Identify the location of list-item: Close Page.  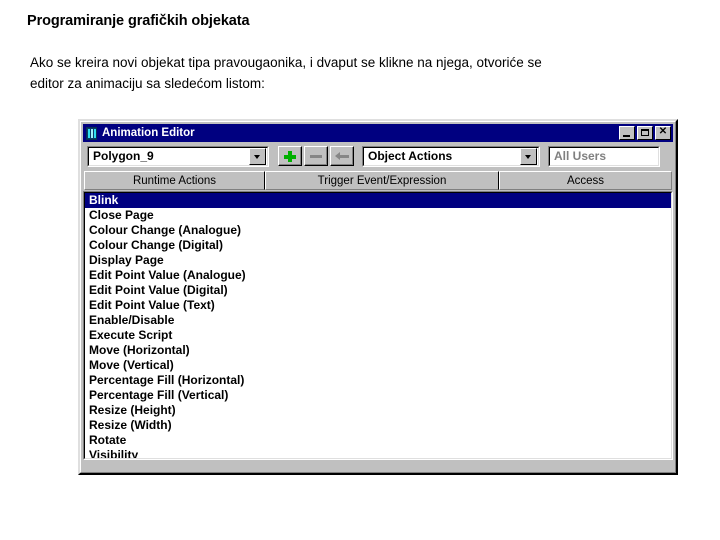
(378, 215).